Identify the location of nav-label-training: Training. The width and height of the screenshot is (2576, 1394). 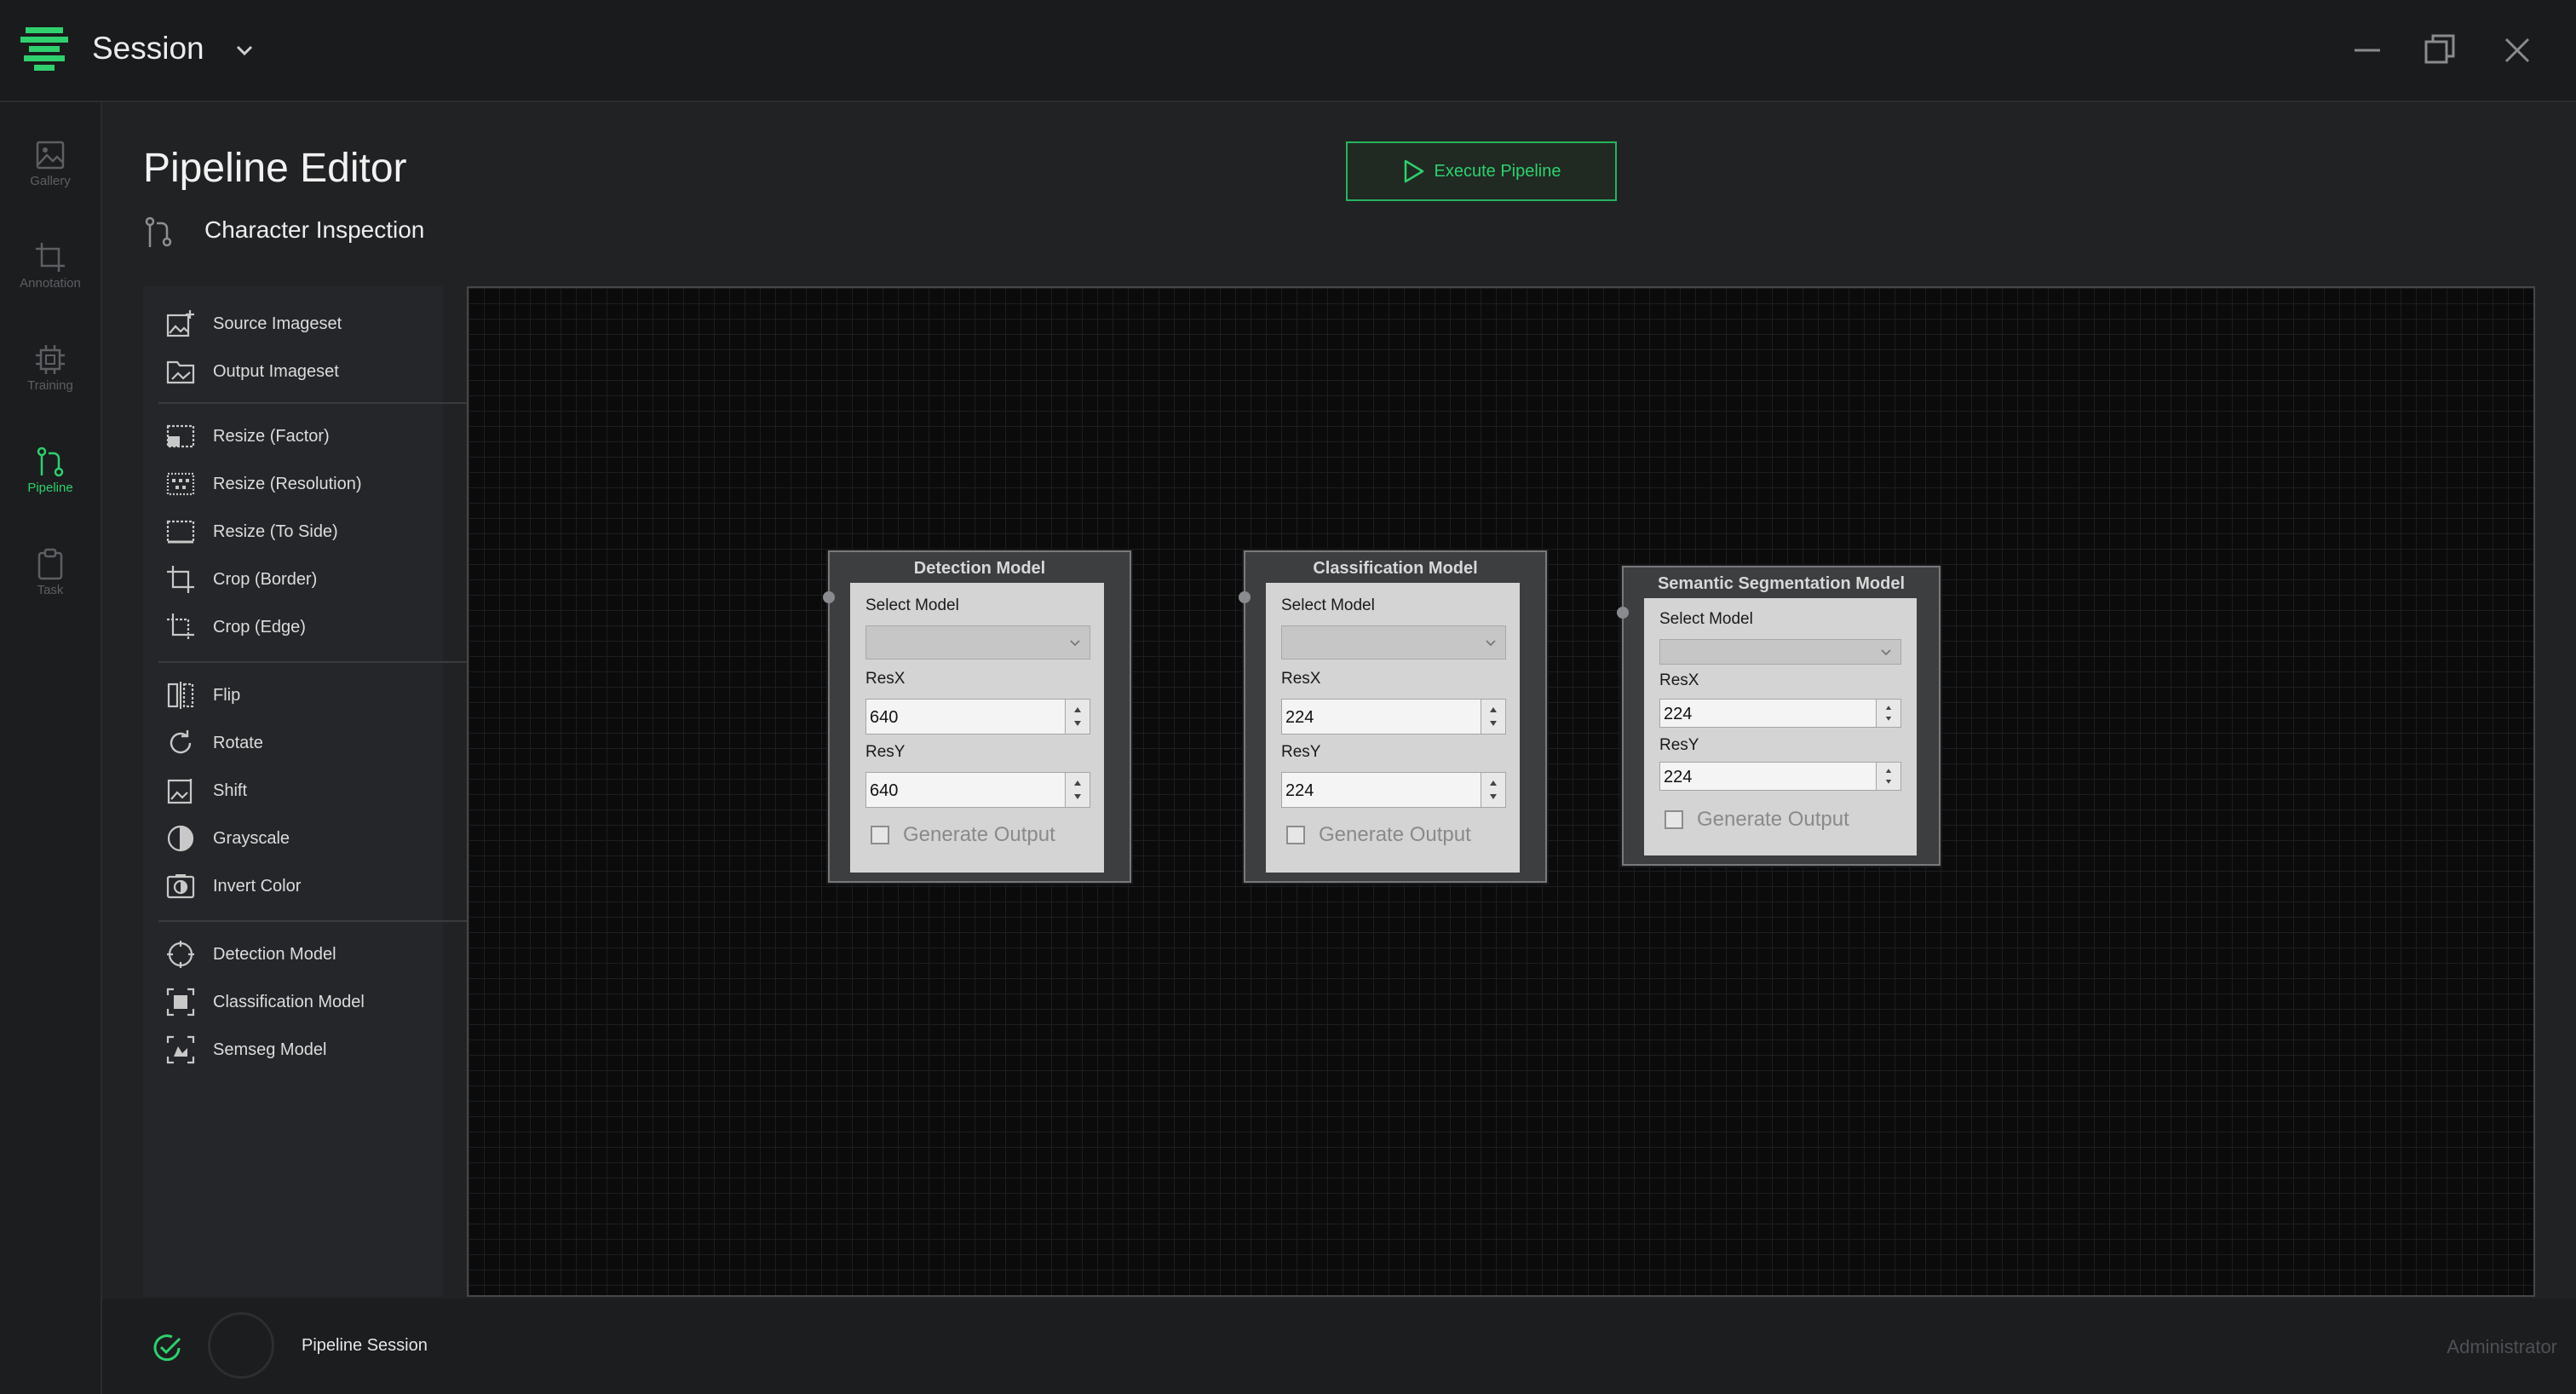
(50, 385).